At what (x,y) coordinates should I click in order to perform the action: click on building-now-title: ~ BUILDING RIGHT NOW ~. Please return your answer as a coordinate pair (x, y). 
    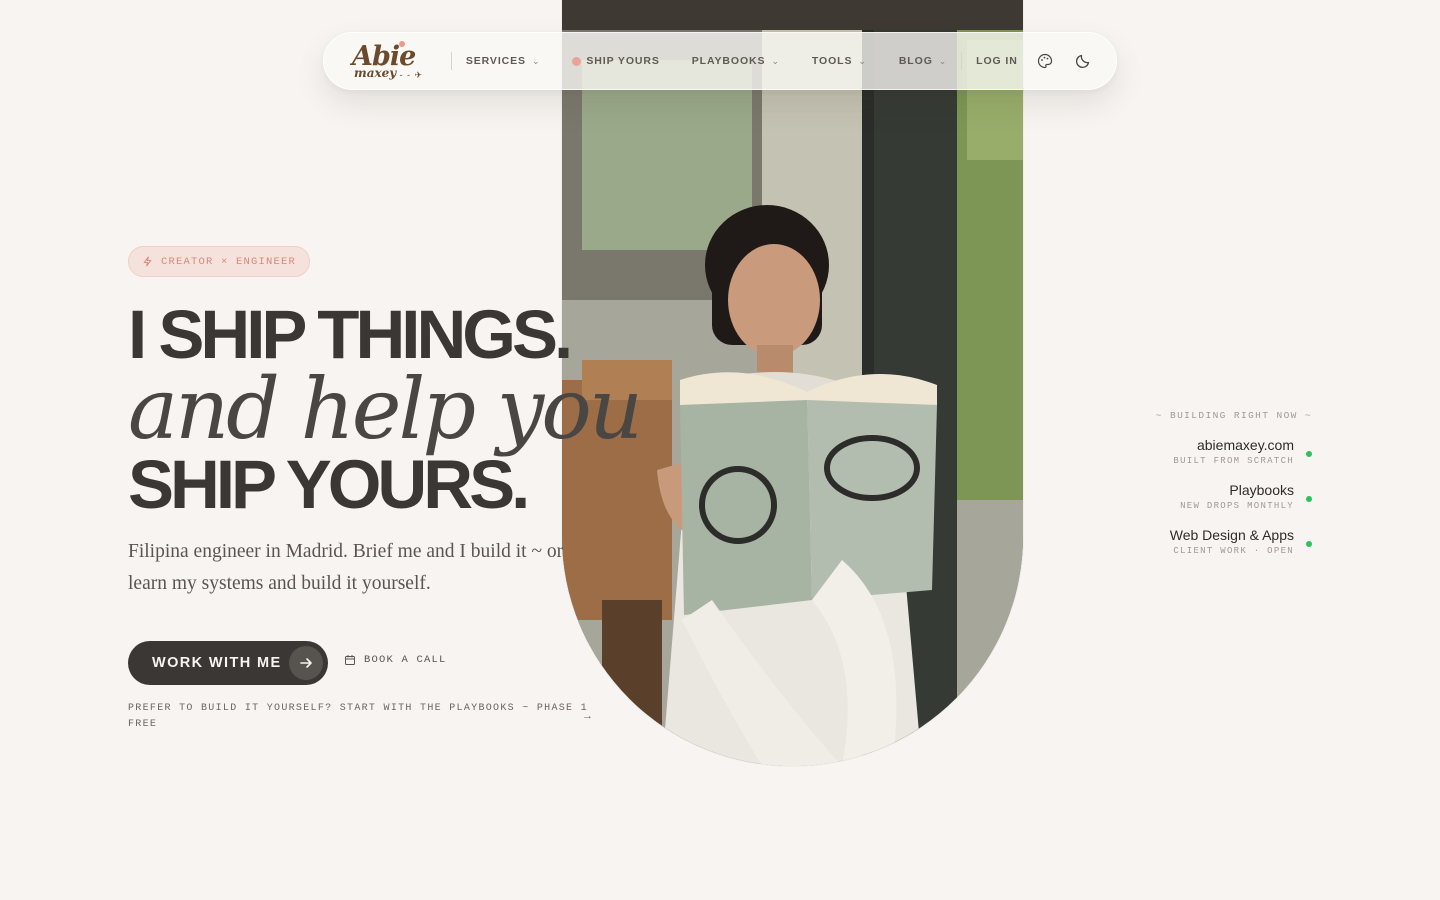
    Looking at the image, I should click on (1233, 415).